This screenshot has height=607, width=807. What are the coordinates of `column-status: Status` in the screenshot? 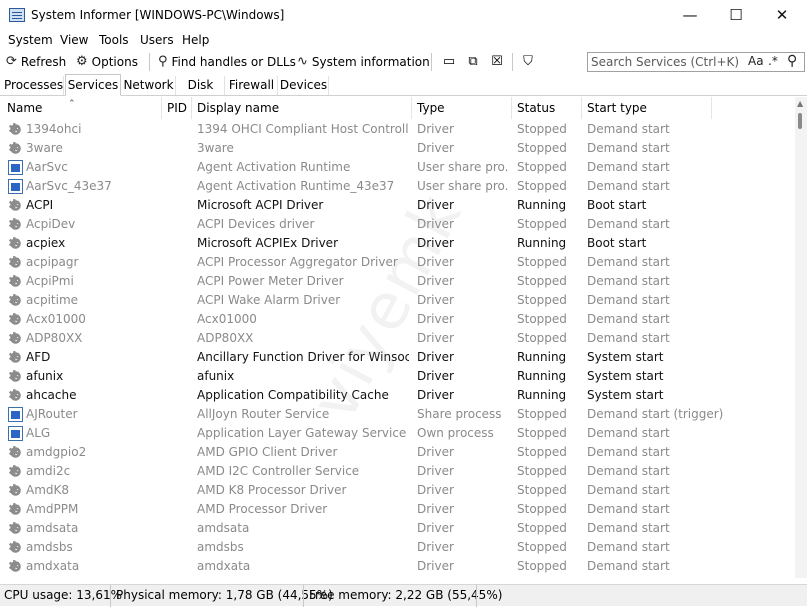 It's located at (547, 108).